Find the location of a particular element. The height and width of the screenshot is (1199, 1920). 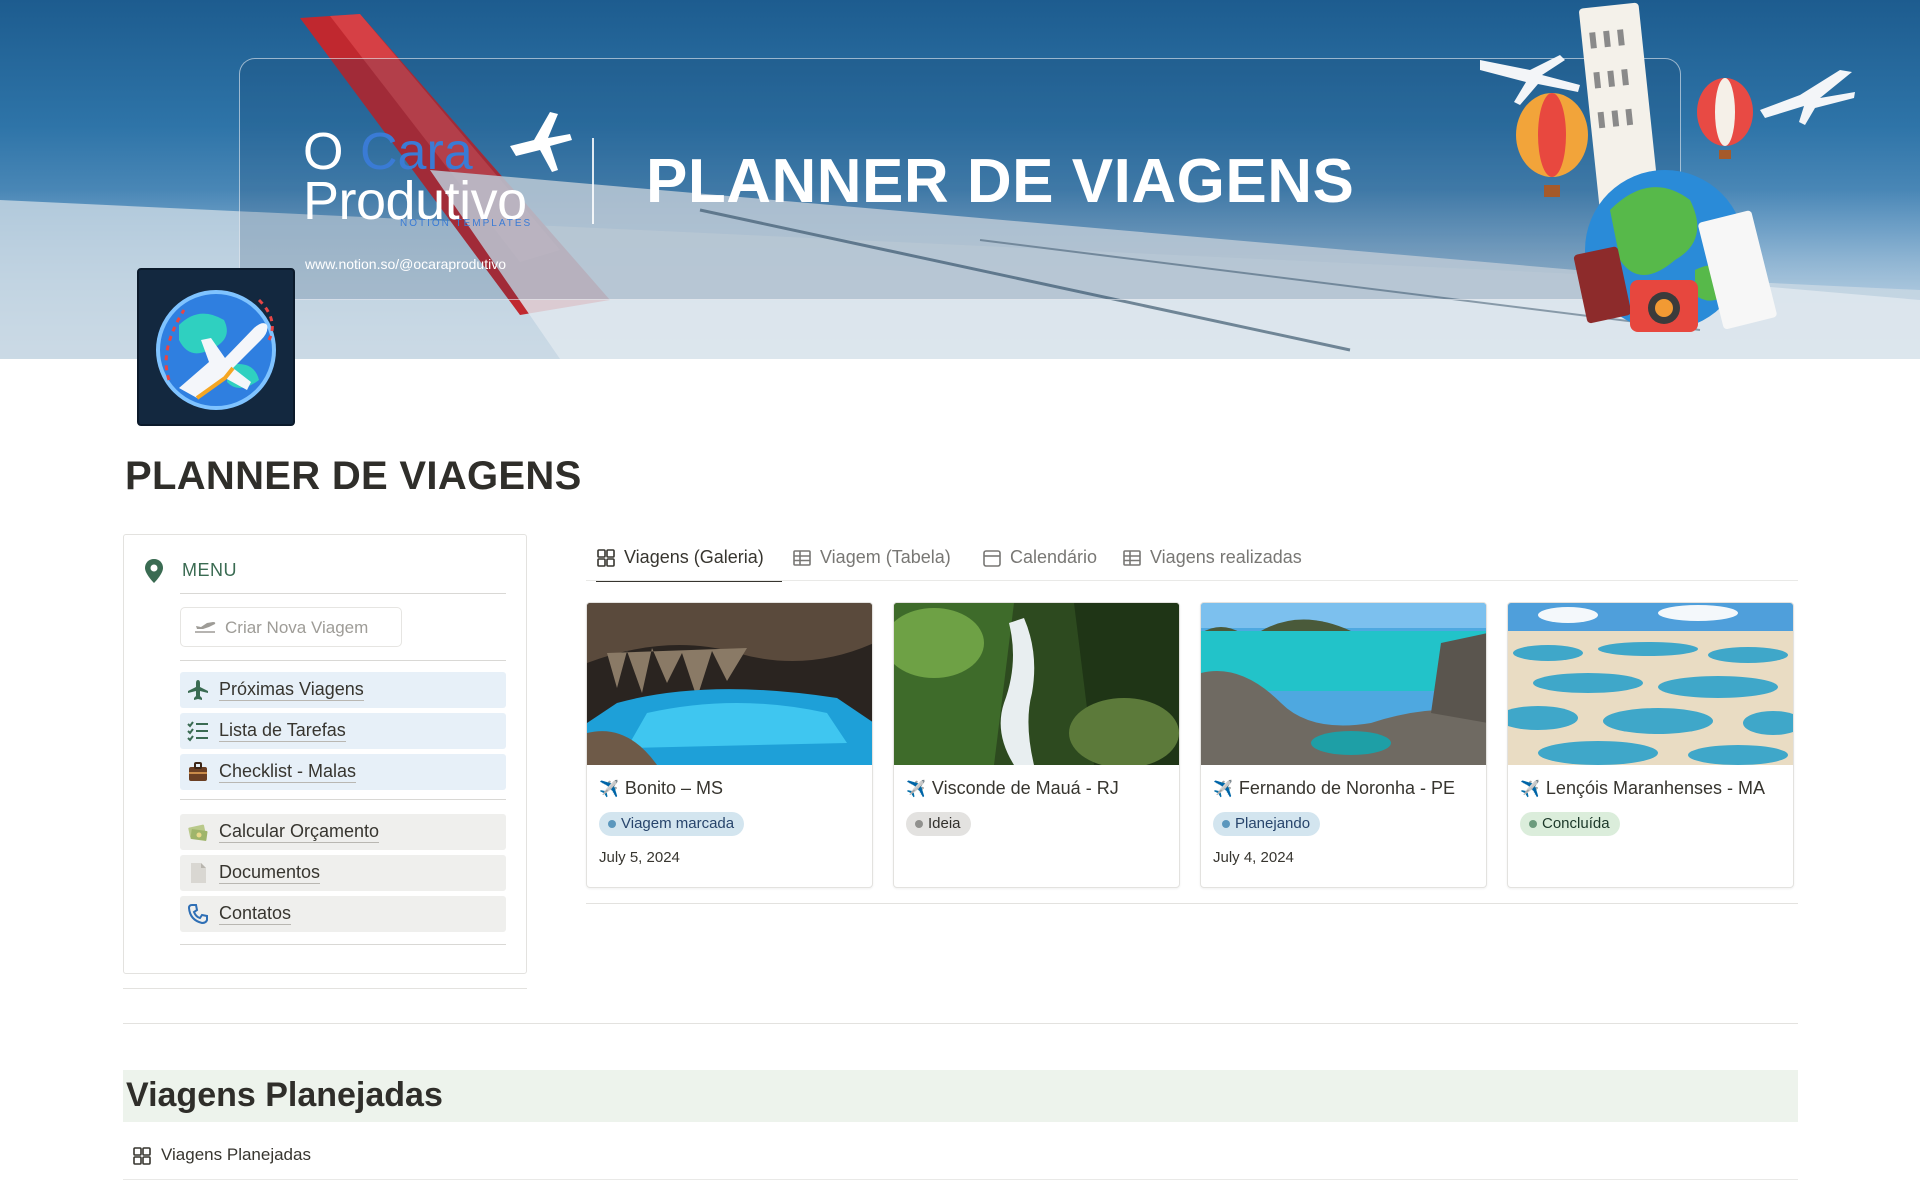

gallery-card-visconde-de-maua: ✈️ Visconde de Mauá - RJ Ideia is located at coordinates (1036, 745).